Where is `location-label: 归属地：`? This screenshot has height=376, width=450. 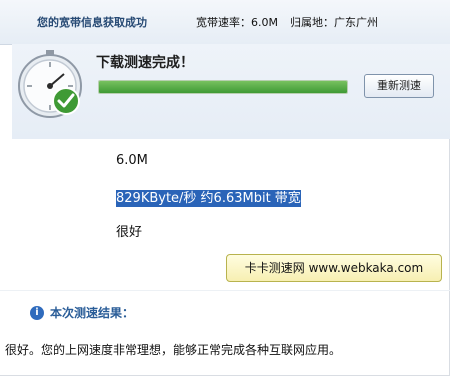
location-label: 归属地： is located at coordinates (311, 22).